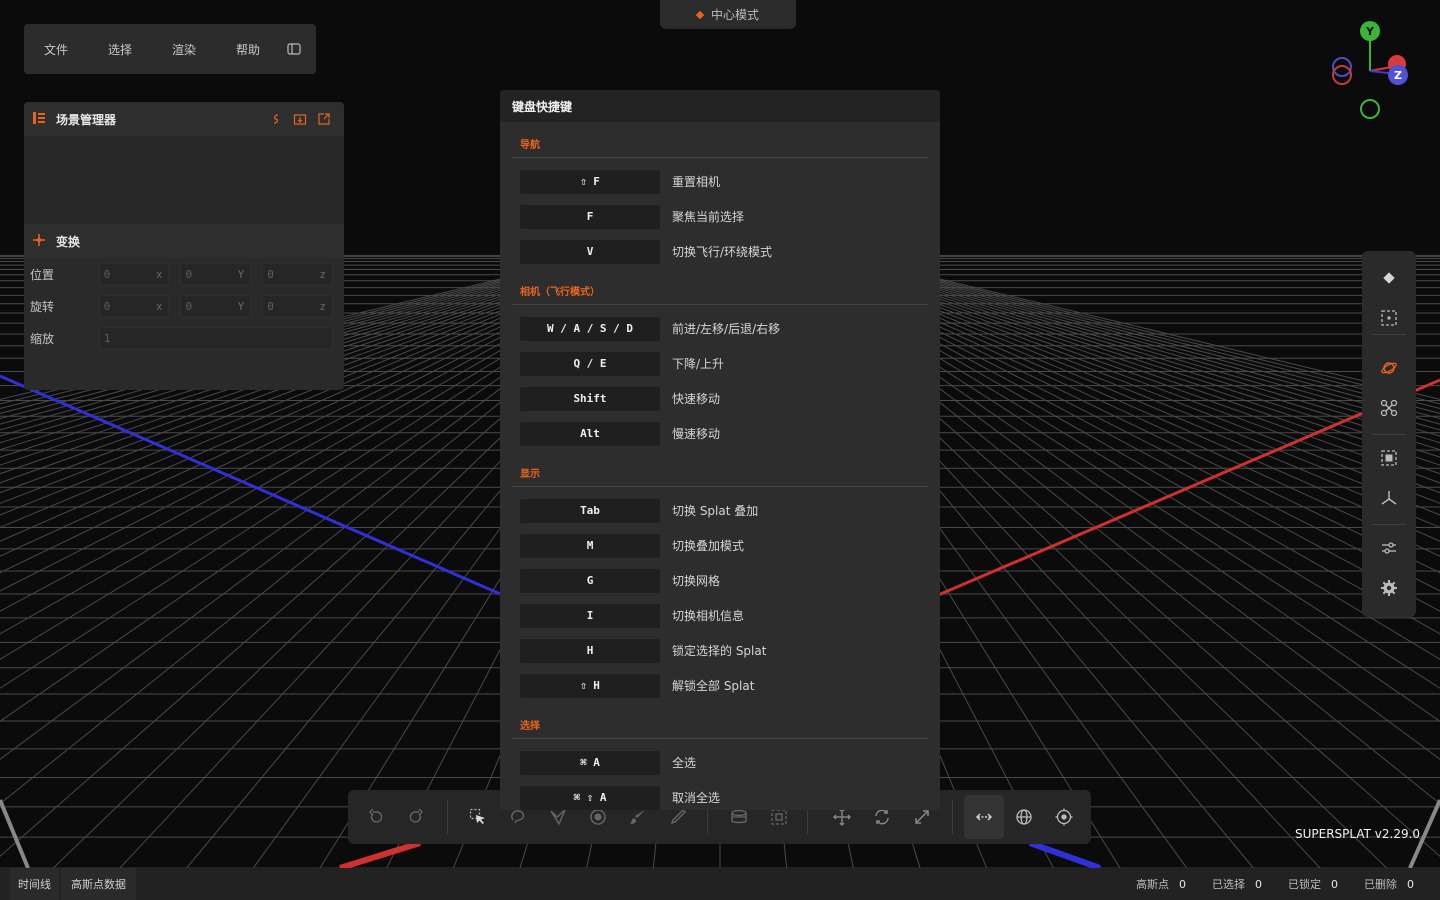 The width and height of the screenshot is (1440, 900). I want to click on pointer-select-icon, so click(478, 817).